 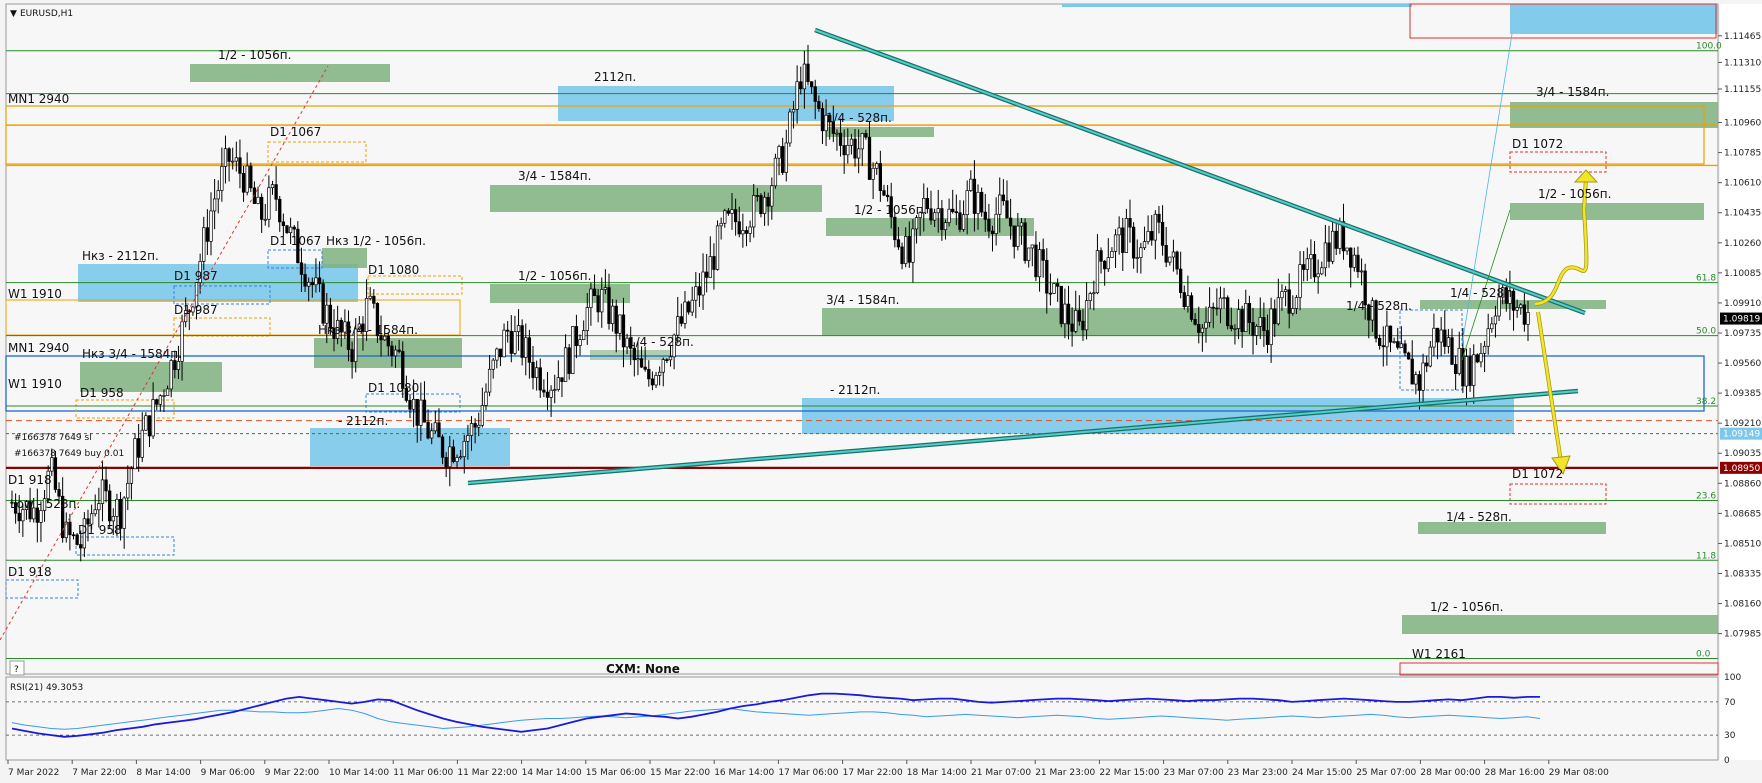 What do you see at coordinates (1742, 304) in the screenshot?
I see `price-tick-label: 1.09910` at bounding box center [1742, 304].